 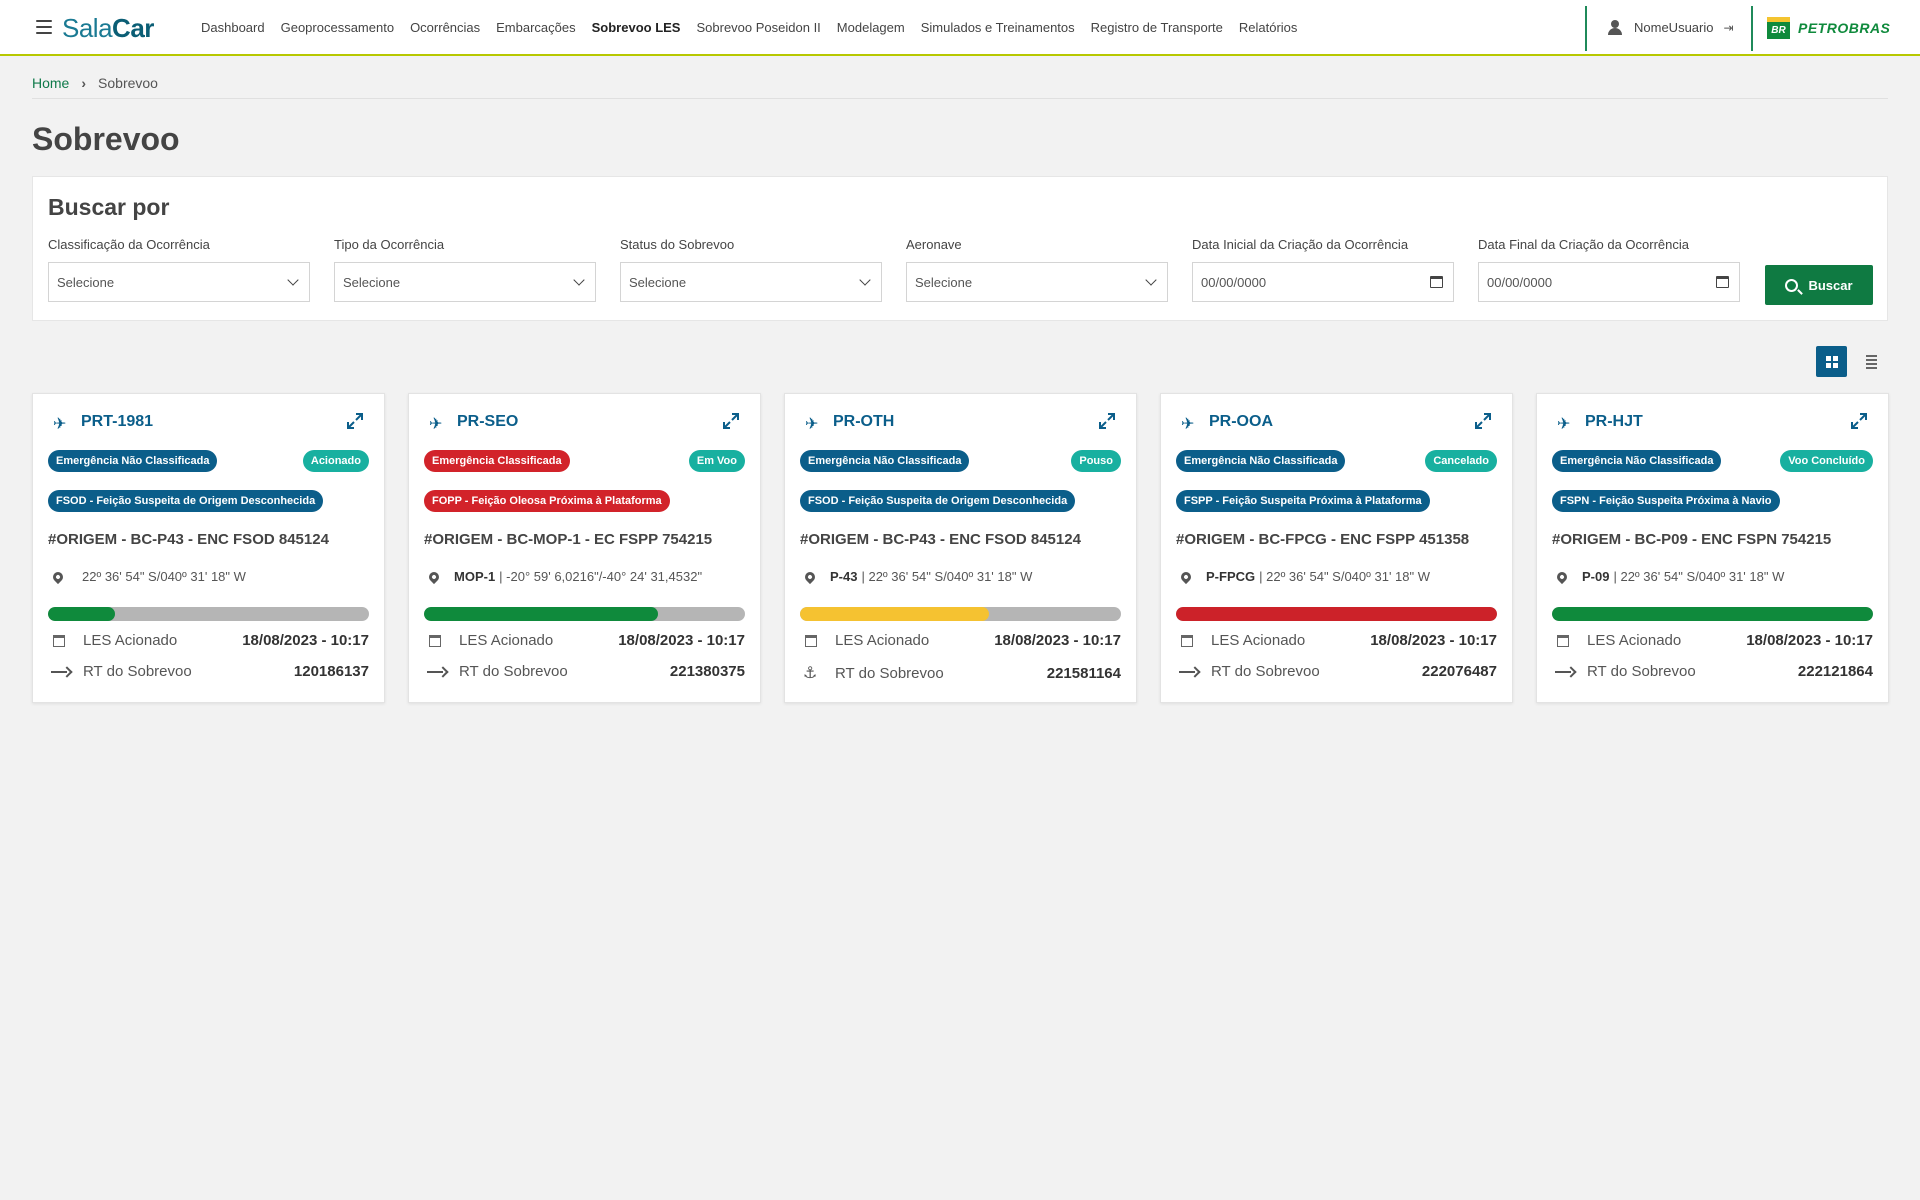 What do you see at coordinates (1669, 576) in the screenshot?
I see `location: P-09 | 22º 36' 54" S/040º 31' 18" W` at bounding box center [1669, 576].